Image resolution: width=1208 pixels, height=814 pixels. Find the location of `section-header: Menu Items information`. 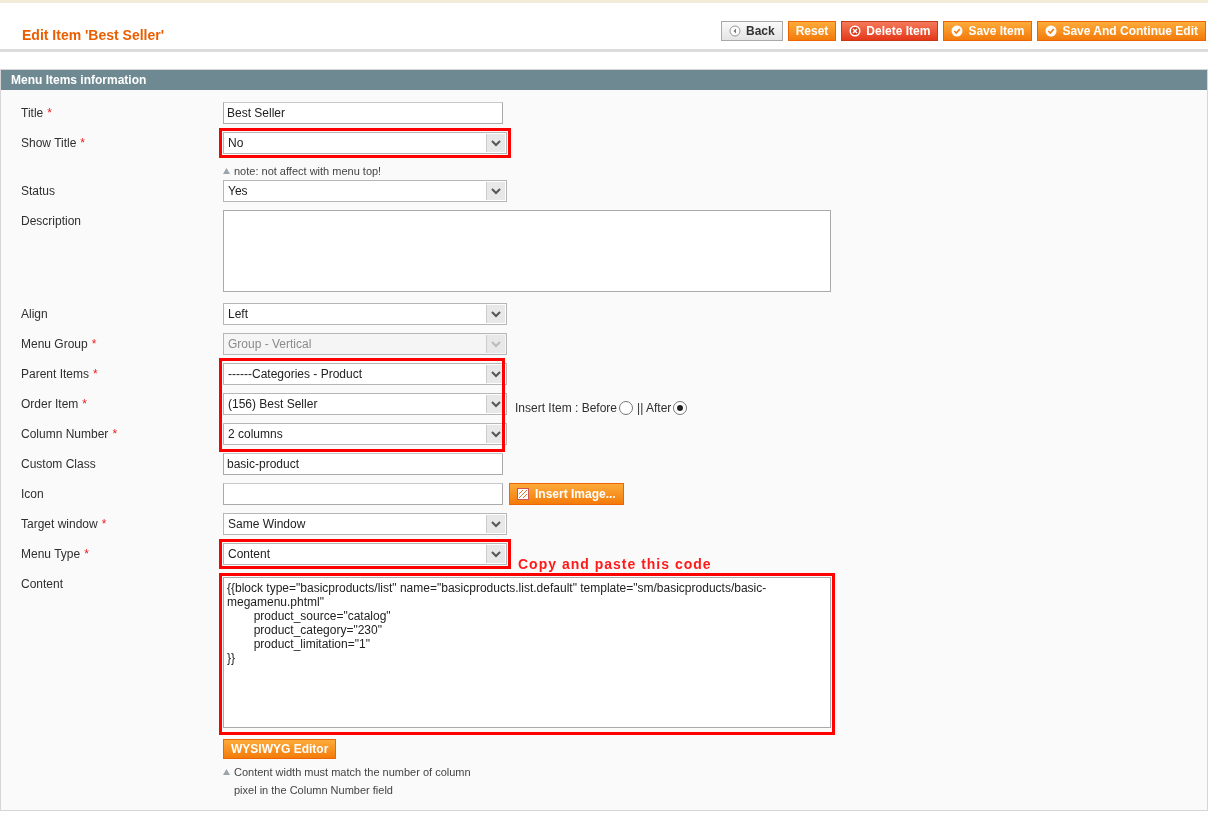

section-header: Menu Items information is located at coordinates (604, 80).